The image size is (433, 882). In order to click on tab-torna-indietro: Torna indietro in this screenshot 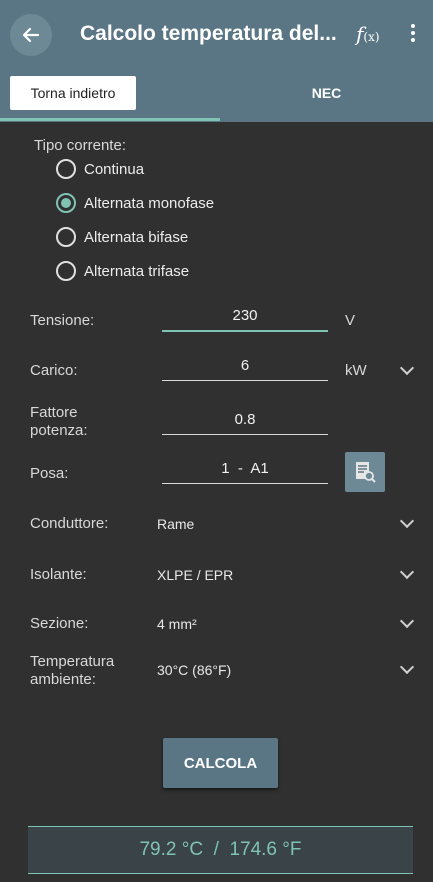, I will do `click(73, 93)`.